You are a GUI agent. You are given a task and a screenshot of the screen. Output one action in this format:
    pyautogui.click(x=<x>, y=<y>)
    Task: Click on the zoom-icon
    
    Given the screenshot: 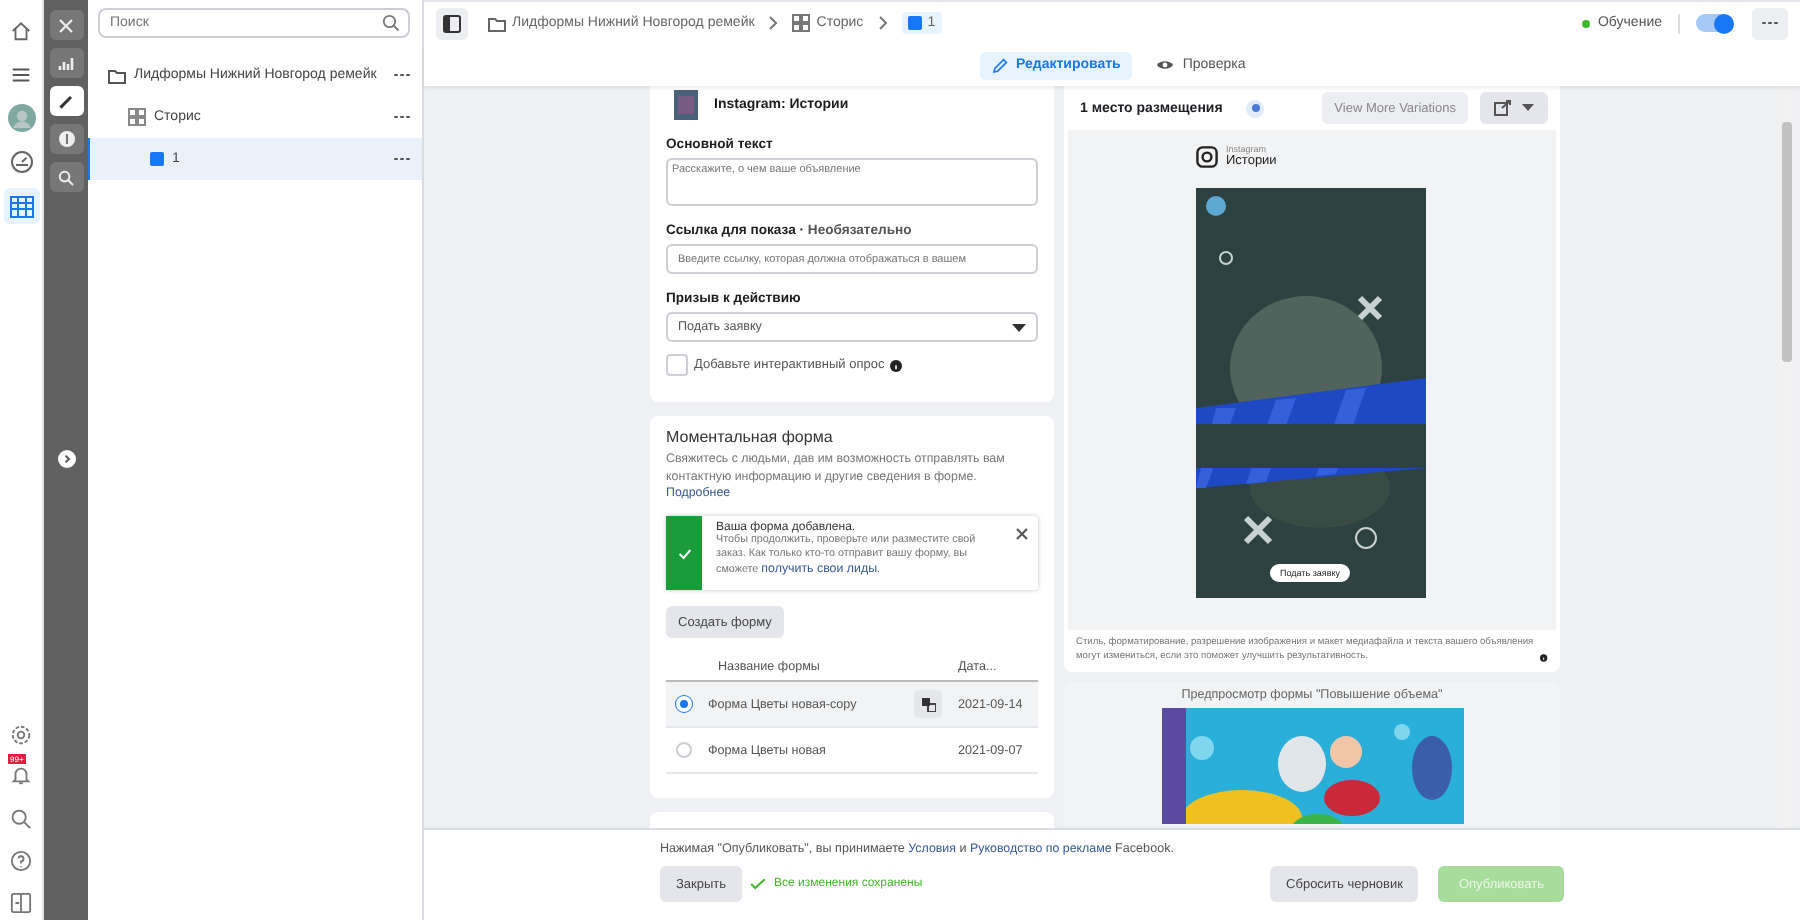 What is the action you would take?
    pyautogui.click(x=66, y=177)
    